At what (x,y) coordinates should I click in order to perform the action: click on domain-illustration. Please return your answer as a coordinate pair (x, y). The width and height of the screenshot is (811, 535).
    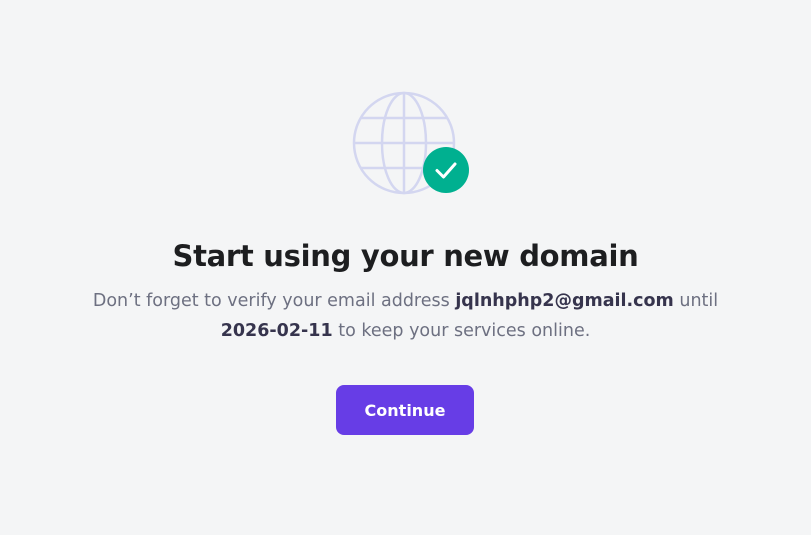
    Looking at the image, I should click on (412, 144).